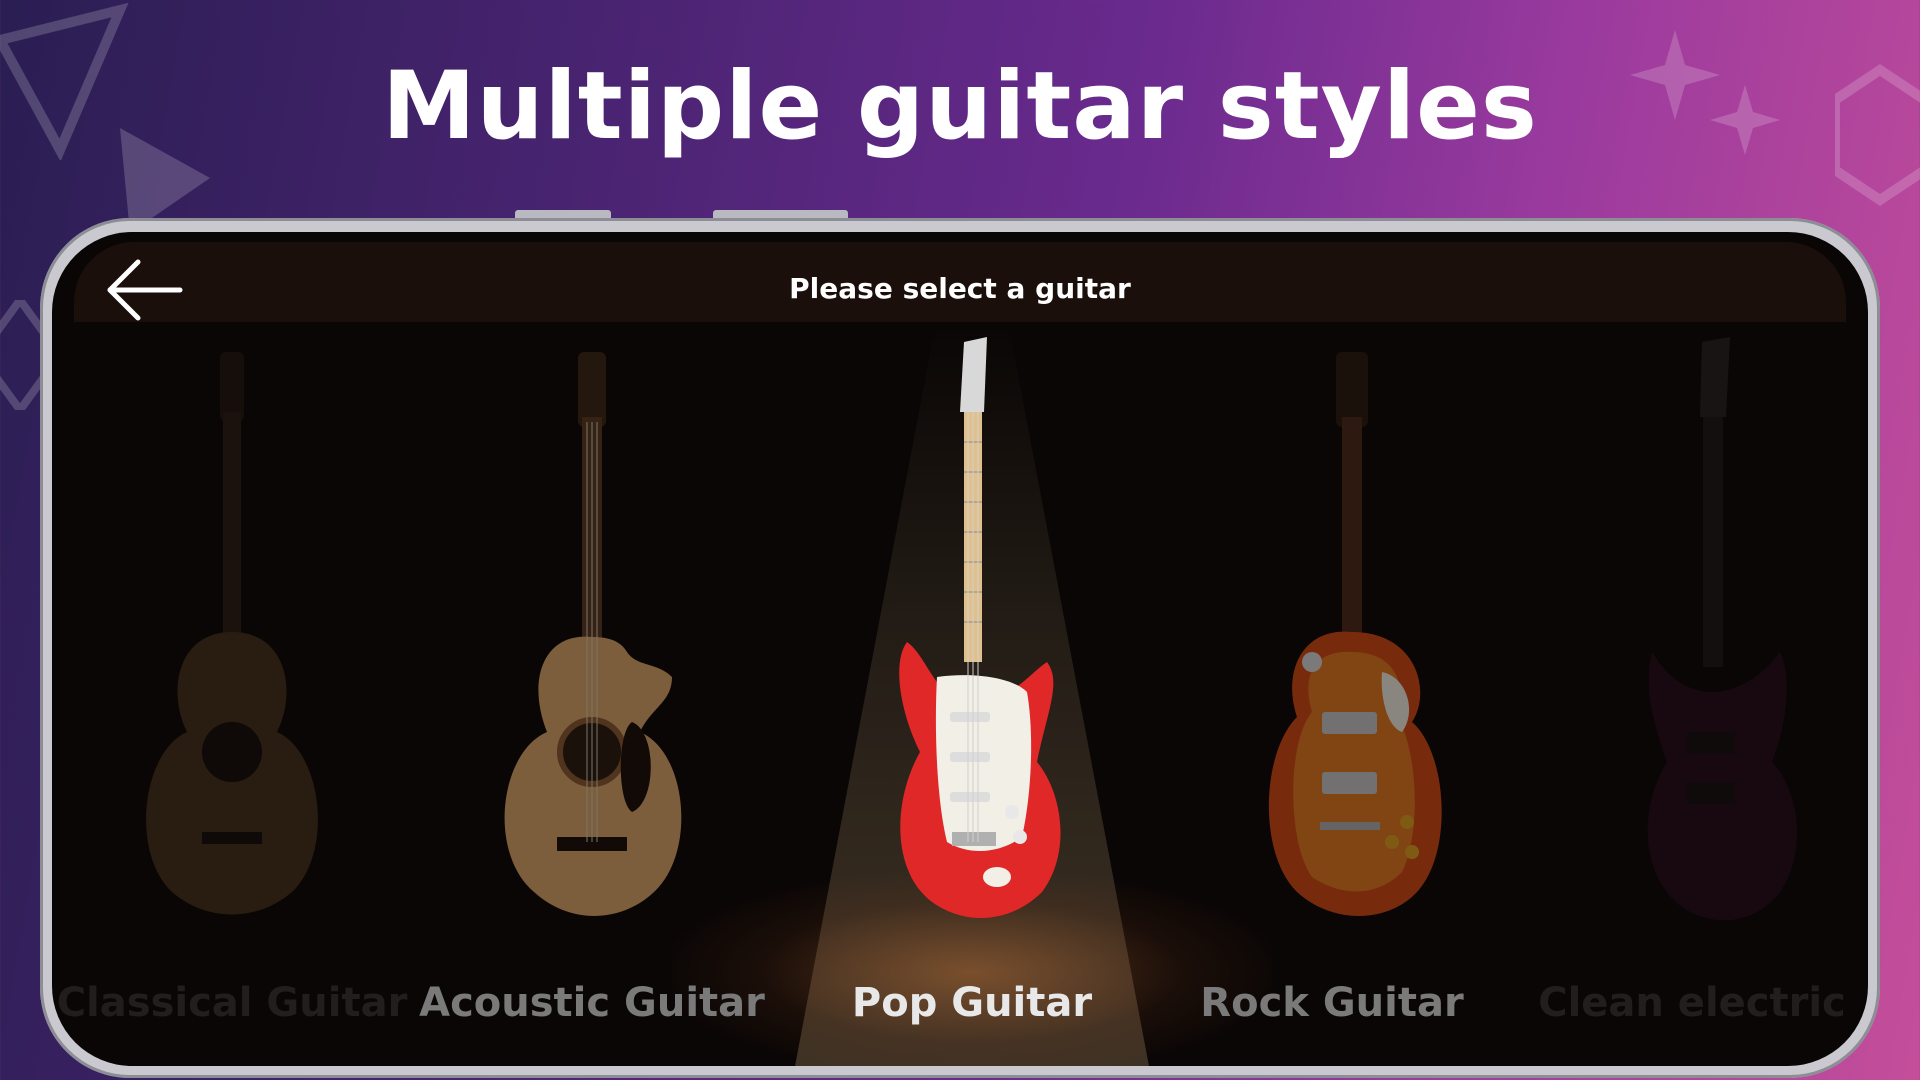 The height and width of the screenshot is (1080, 1920). What do you see at coordinates (592, 1003) in the screenshot?
I see `guitar-label-acoustic: Acoustic Guitar` at bounding box center [592, 1003].